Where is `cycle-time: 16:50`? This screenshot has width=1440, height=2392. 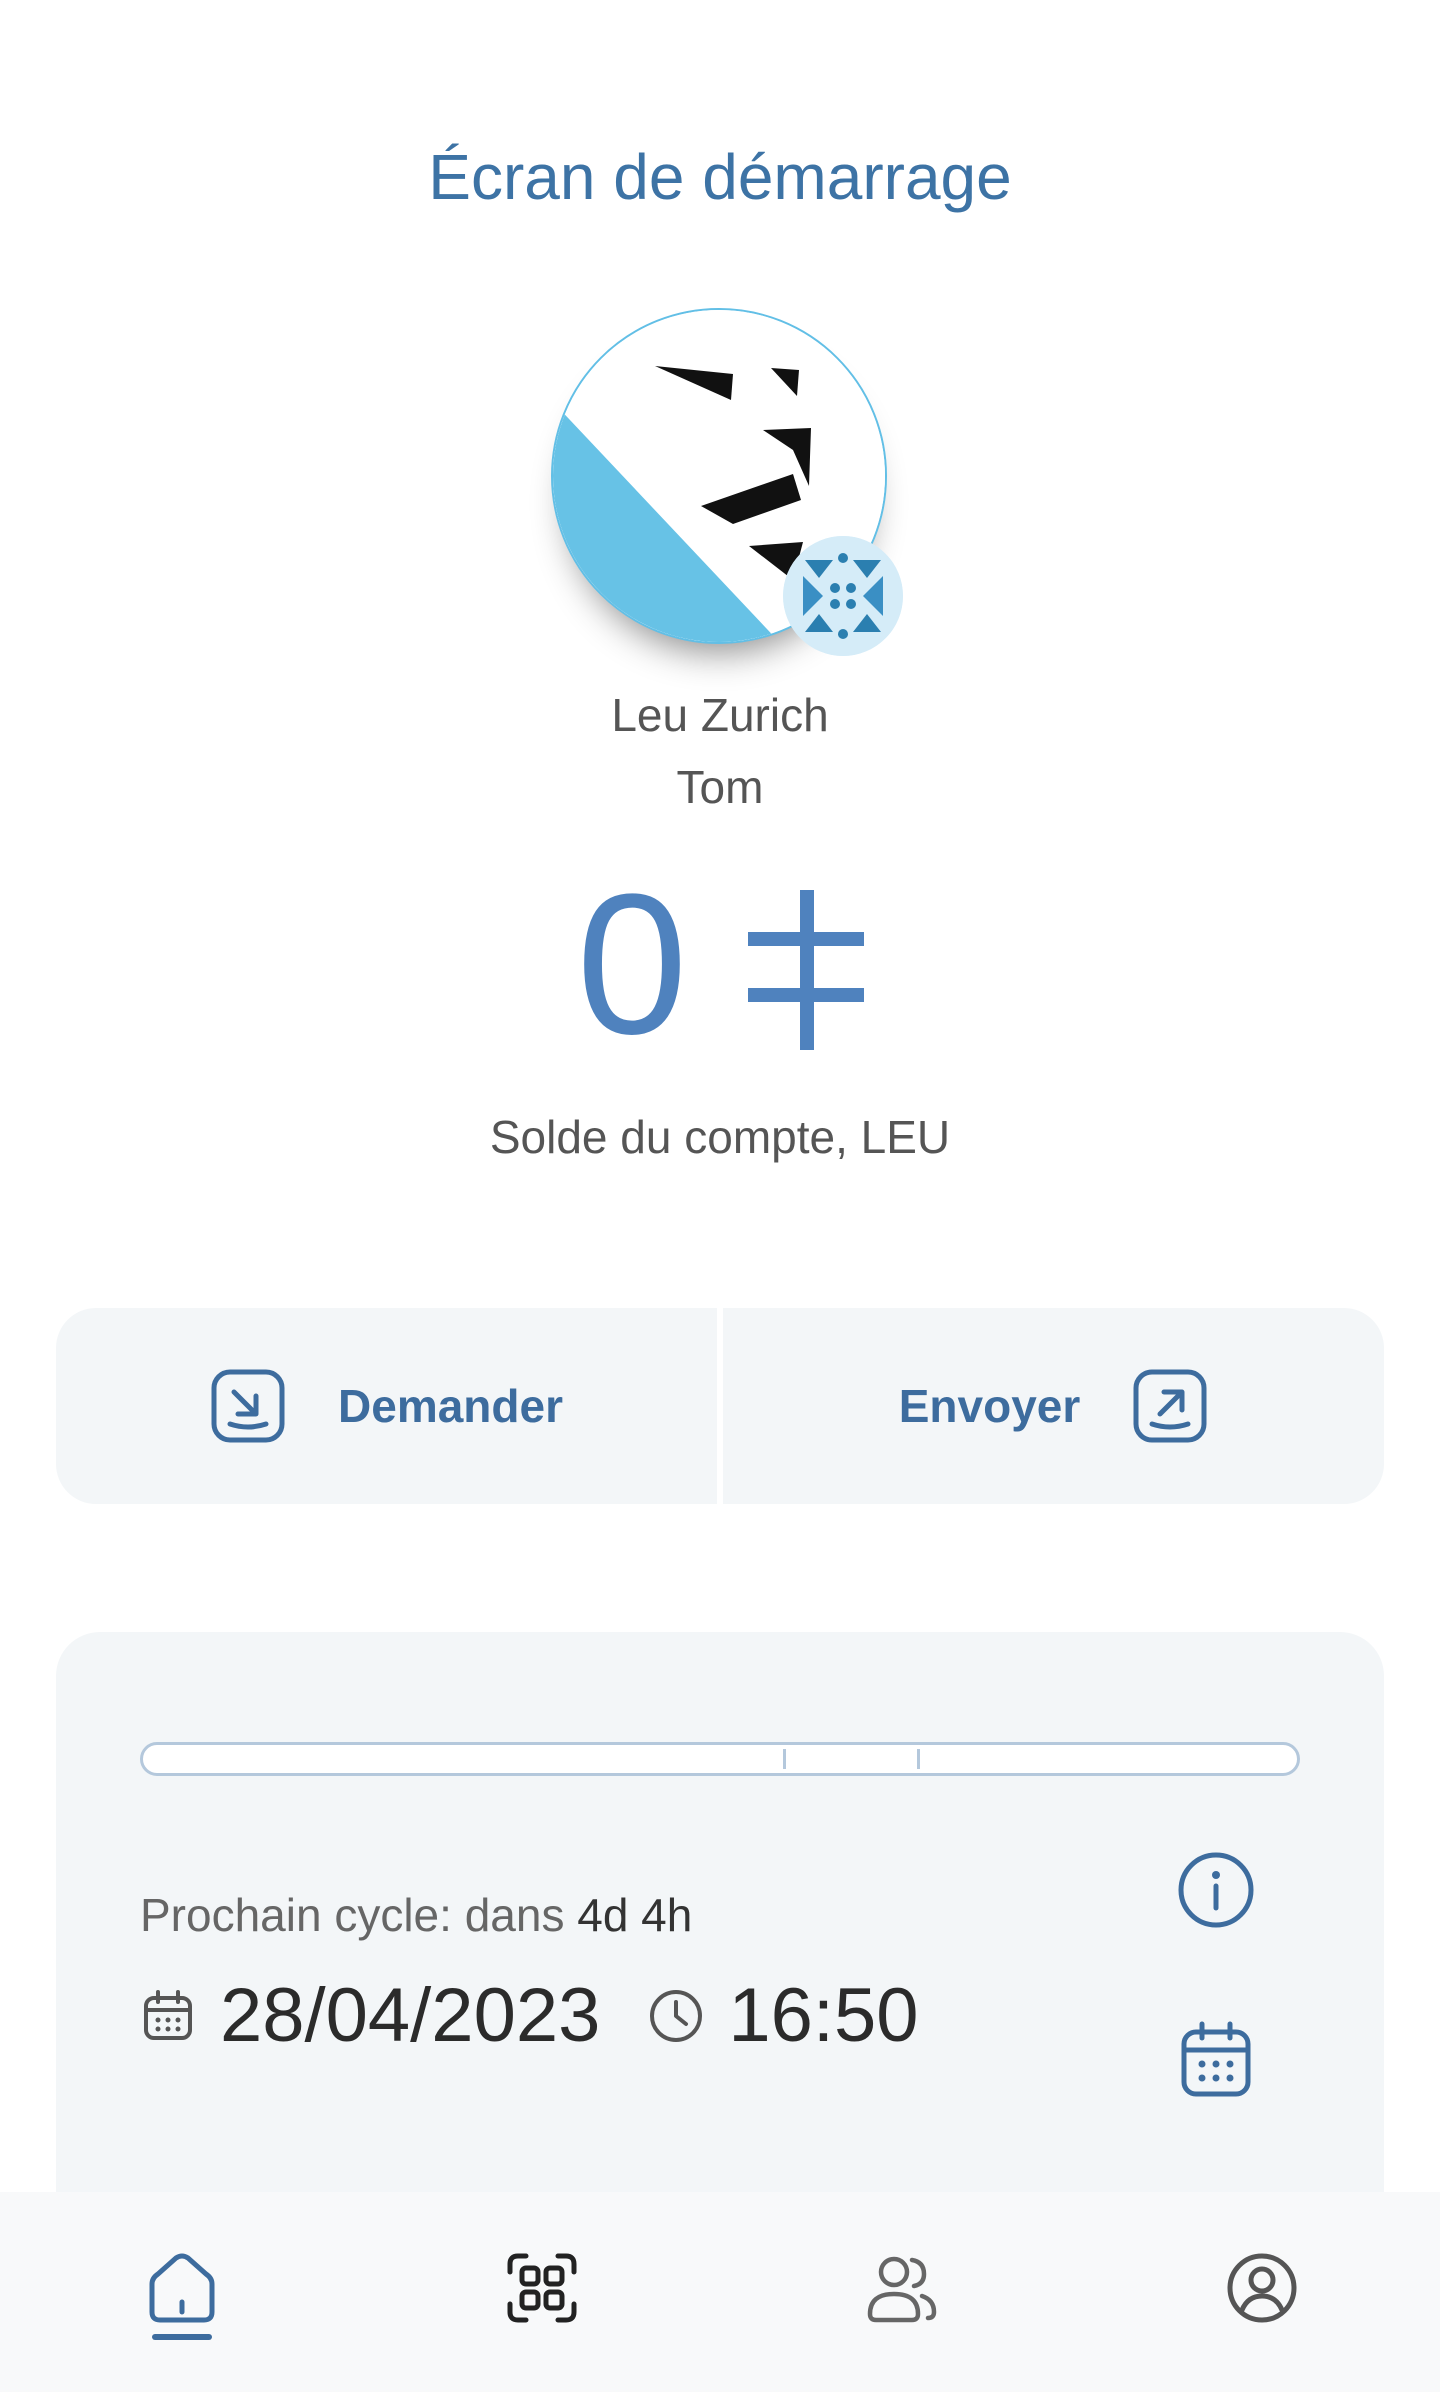 cycle-time: 16:50 is located at coordinates (823, 2015).